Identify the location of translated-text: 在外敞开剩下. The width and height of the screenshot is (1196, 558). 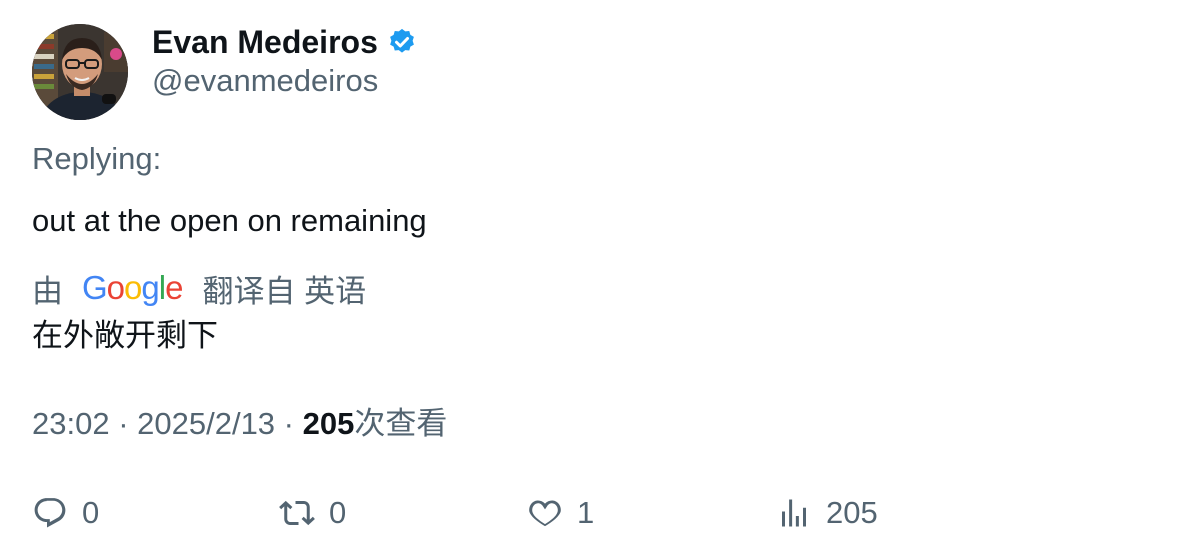
(125, 335).